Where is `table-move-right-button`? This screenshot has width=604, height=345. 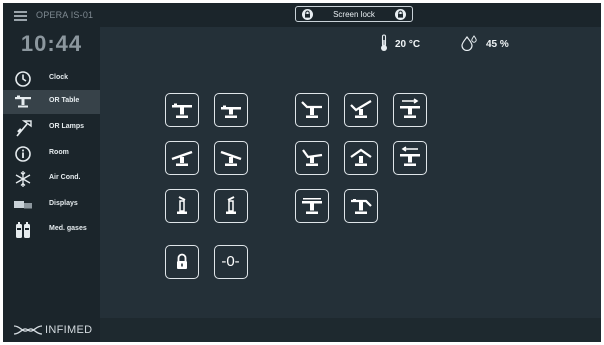 table-move-right-button is located at coordinates (410, 110).